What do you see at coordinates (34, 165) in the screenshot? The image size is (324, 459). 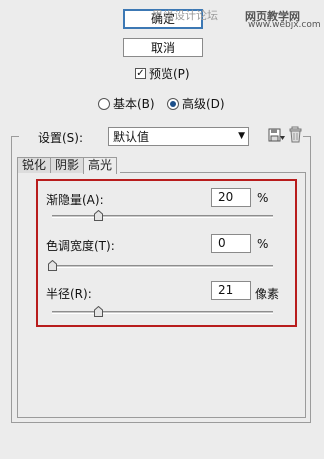 I see `tab-sharpen: 锐化` at bounding box center [34, 165].